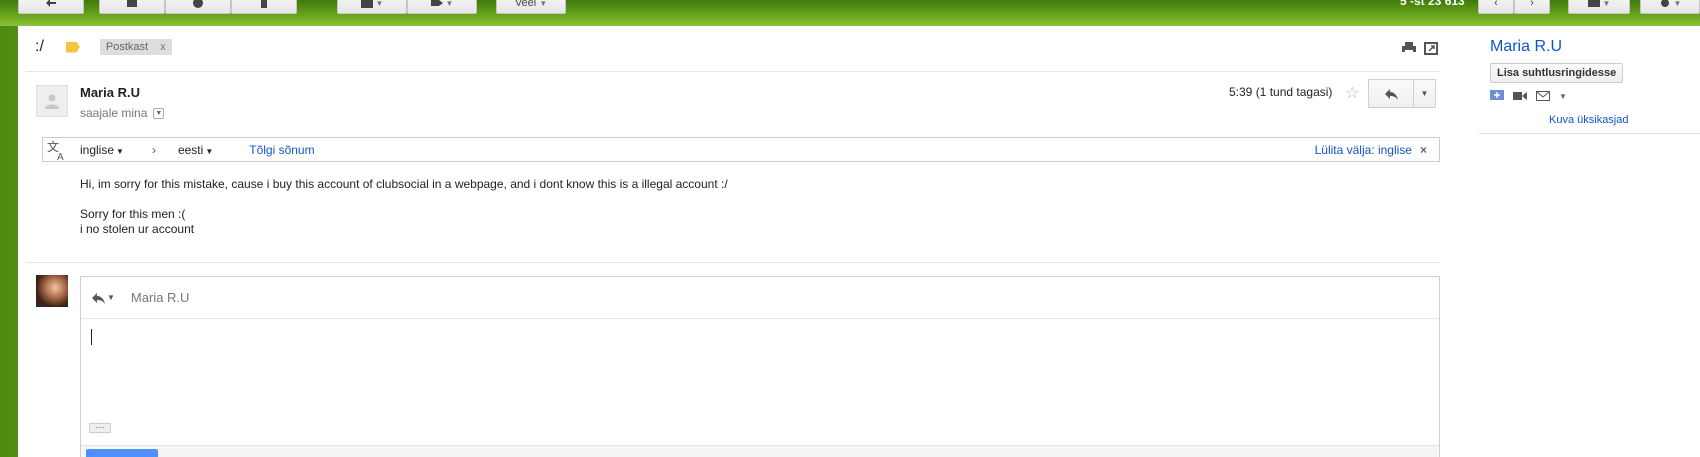  What do you see at coordinates (60, 156) in the screenshot?
I see `svg-text: A` at bounding box center [60, 156].